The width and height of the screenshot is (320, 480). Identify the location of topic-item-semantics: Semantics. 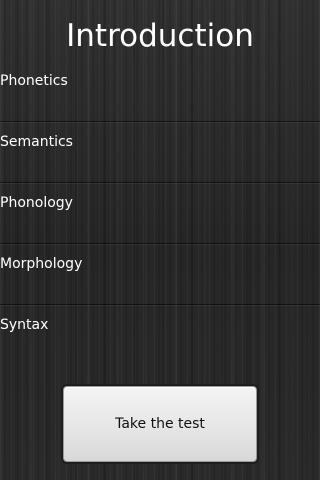
(160, 153).